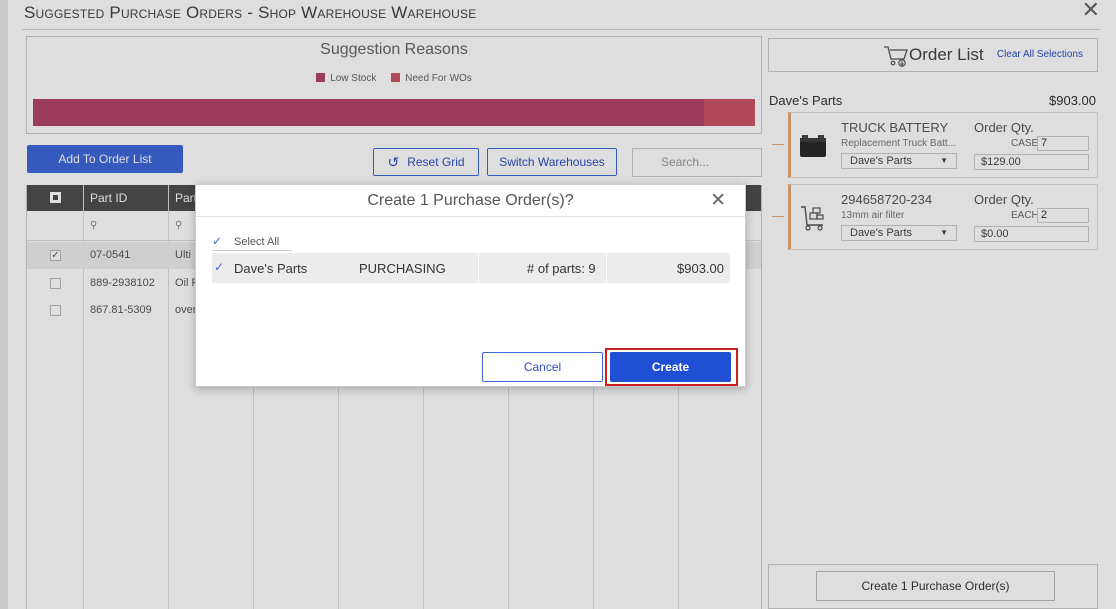 The width and height of the screenshot is (1116, 609). What do you see at coordinates (670, 367) in the screenshot?
I see `create-button: Create` at bounding box center [670, 367].